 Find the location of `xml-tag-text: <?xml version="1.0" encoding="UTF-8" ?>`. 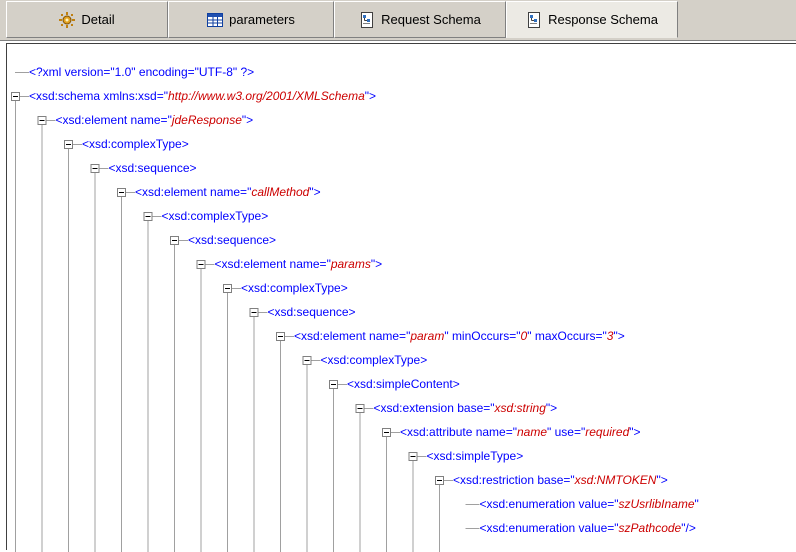

xml-tag-text: <?xml version="1.0" encoding="UTF-8" ?> is located at coordinates (142, 72).